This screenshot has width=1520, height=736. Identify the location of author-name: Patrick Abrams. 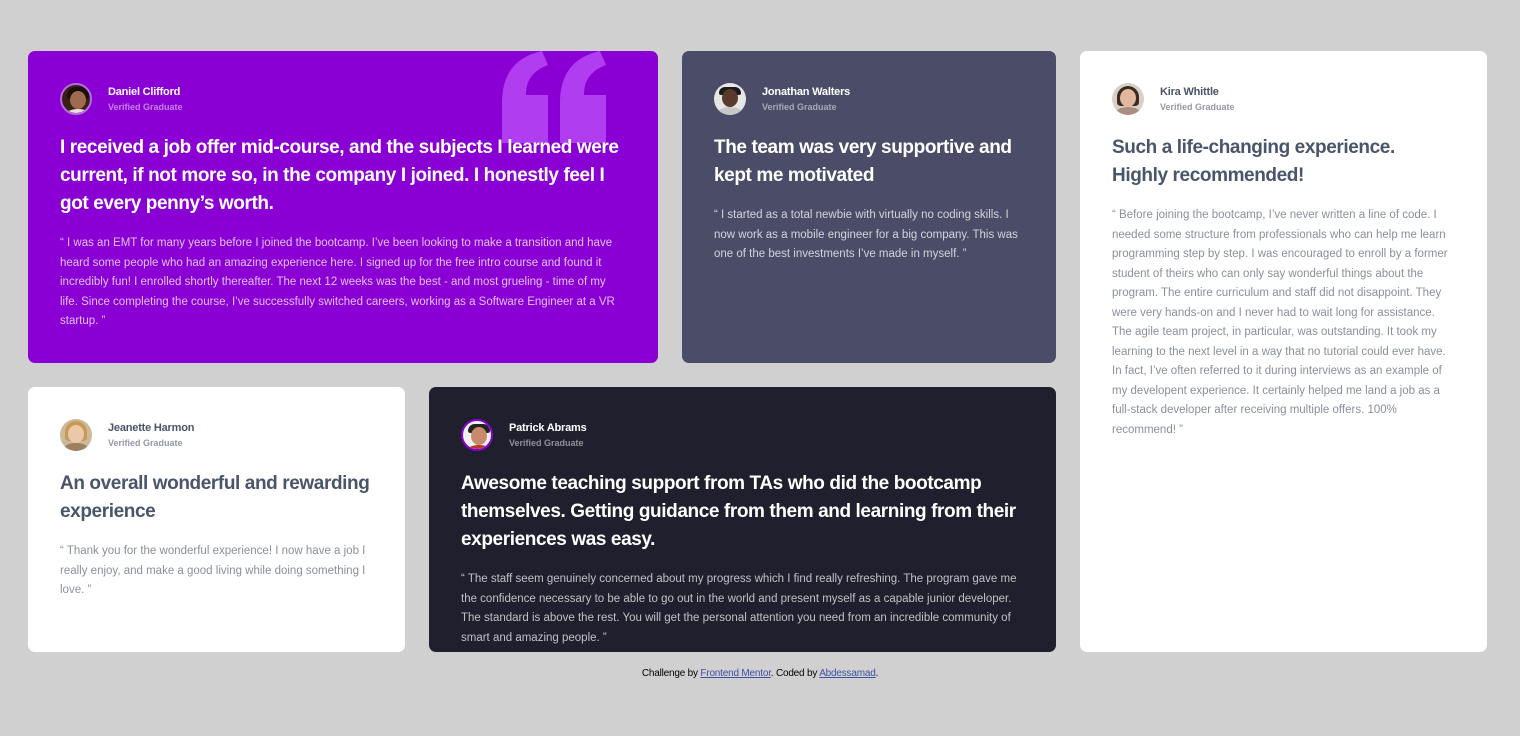
(548, 427).